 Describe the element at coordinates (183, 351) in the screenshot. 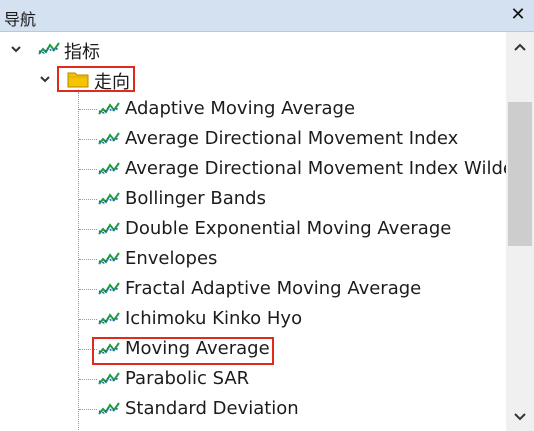

I see `highlight-box-moving-average` at that location.